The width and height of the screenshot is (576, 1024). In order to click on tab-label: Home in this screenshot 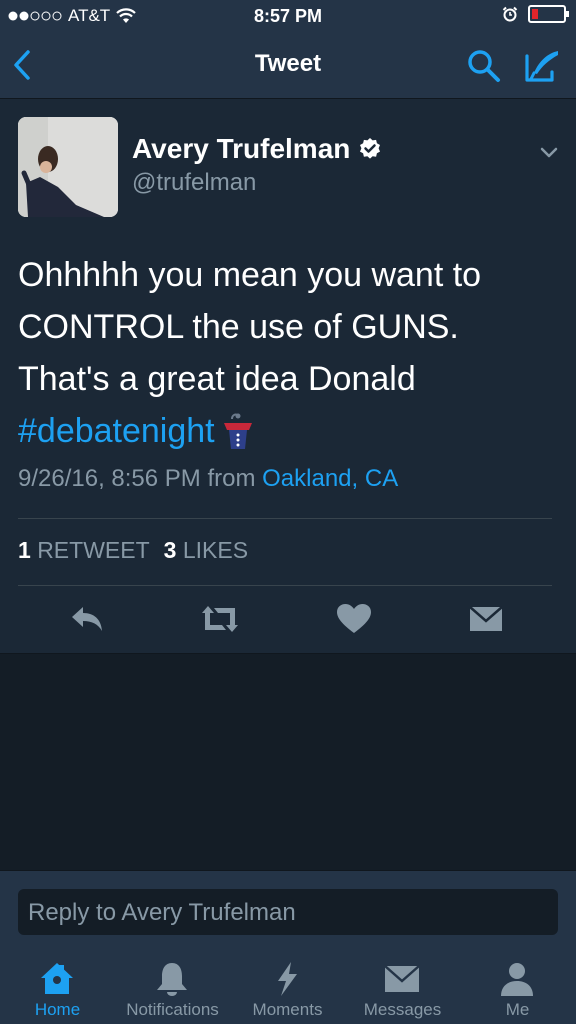, I will do `click(57, 1009)`.